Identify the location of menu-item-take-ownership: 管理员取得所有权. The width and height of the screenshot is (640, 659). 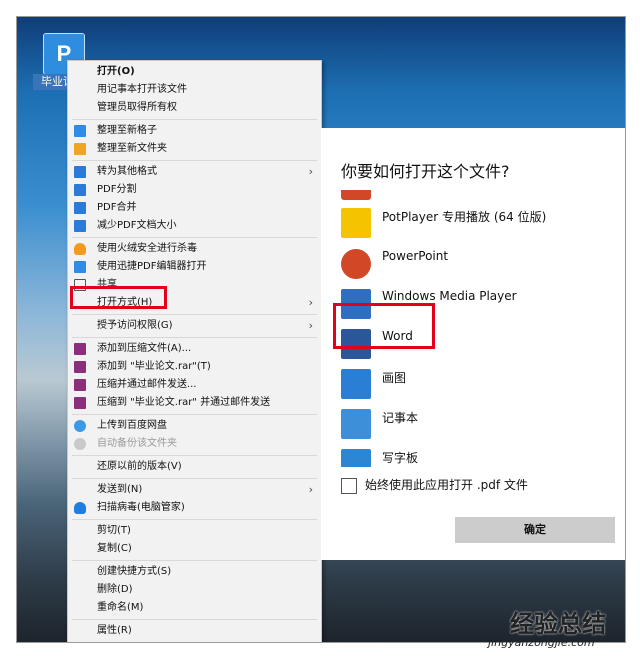
(194, 108).